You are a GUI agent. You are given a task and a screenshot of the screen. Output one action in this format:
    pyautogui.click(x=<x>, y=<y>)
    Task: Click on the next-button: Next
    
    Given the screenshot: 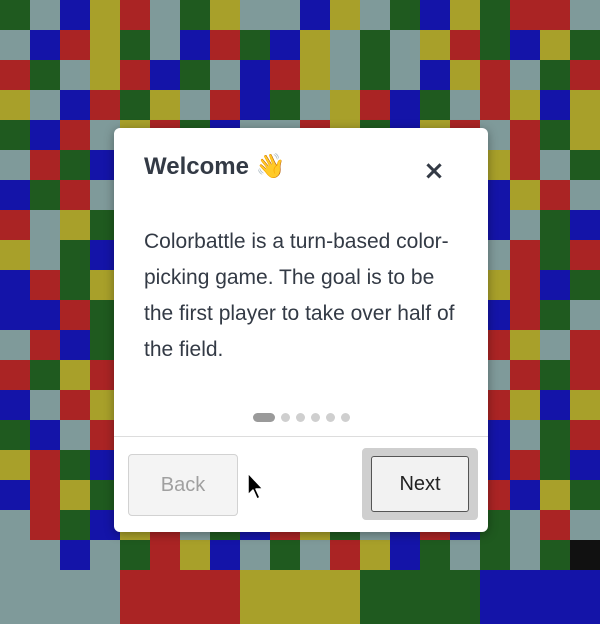 What is the action you would take?
    pyautogui.click(x=420, y=484)
    